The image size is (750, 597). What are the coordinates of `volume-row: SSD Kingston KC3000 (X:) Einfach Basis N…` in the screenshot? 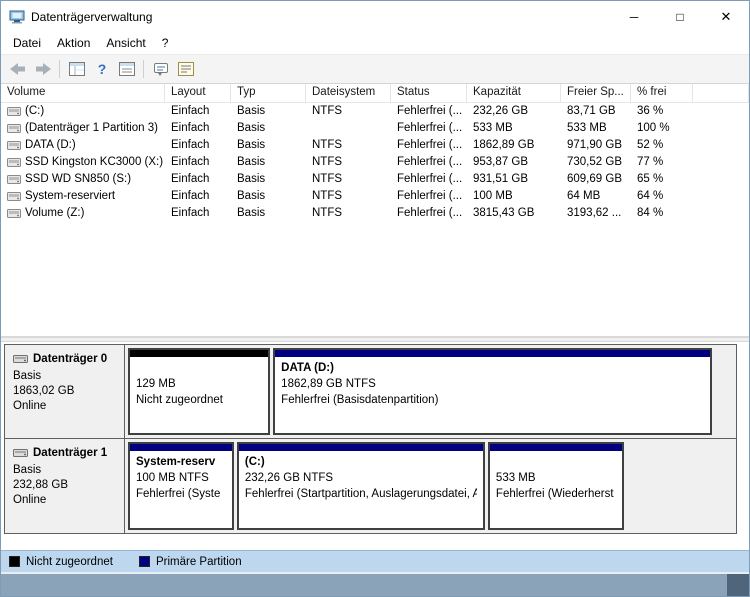 It's located at (375, 162).